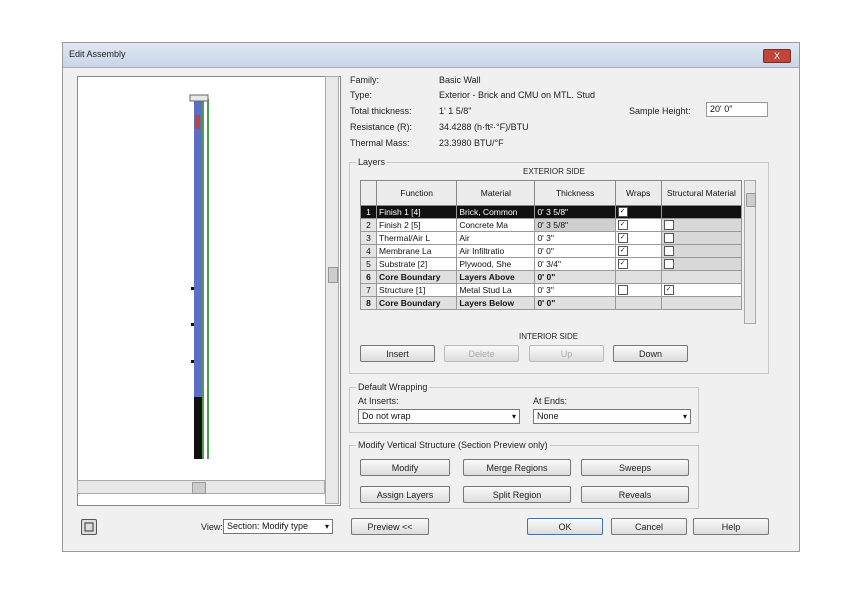 This screenshot has height=597, width=860. Describe the element at coordinates (390, 526) in the screenshot. I see `preview-toggle-button: Preview <<` at that location.